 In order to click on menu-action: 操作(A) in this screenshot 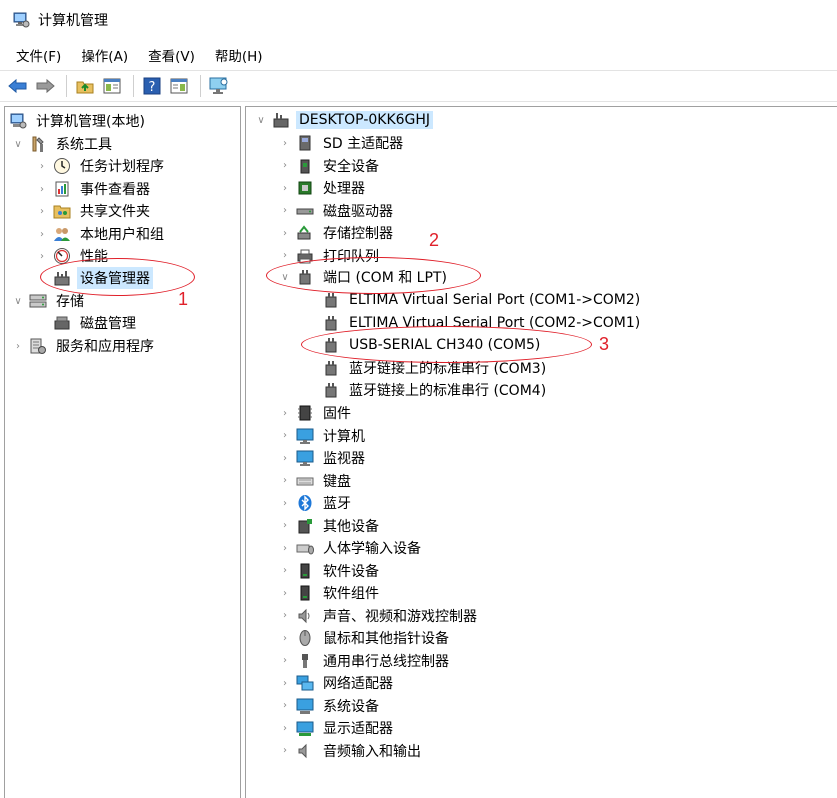, I will do `click(104, 55)`.